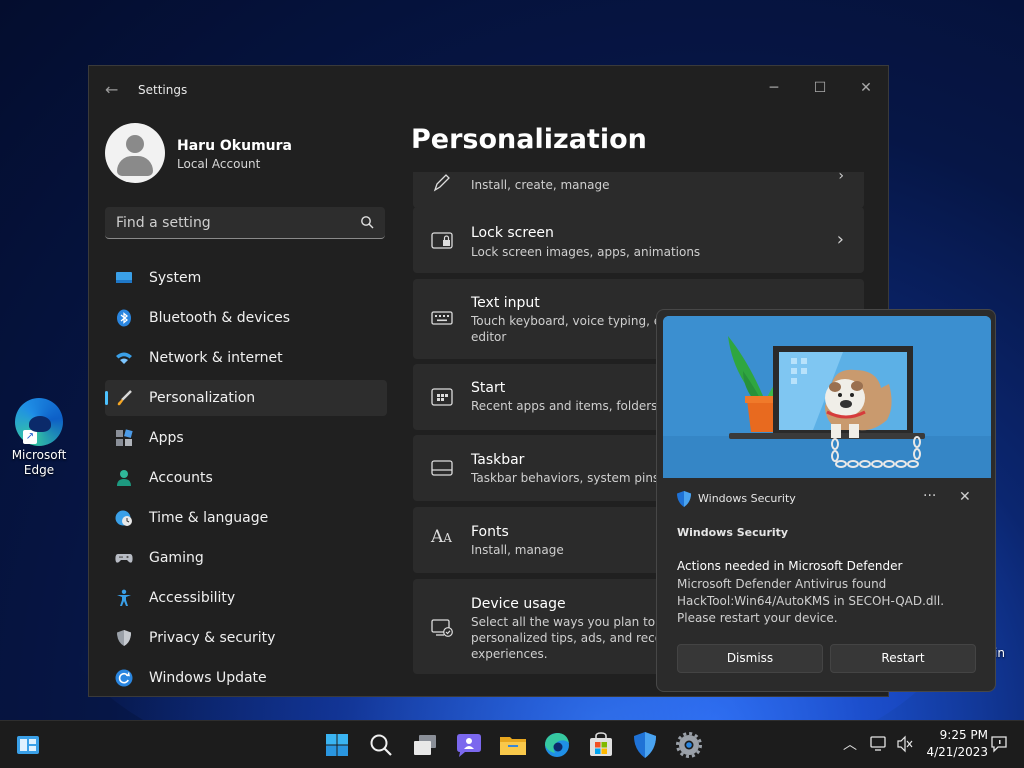  What do you see at coordinates (469, 745) in the screenshot?
I see `chat-icon` at bounding box center [469, 745].